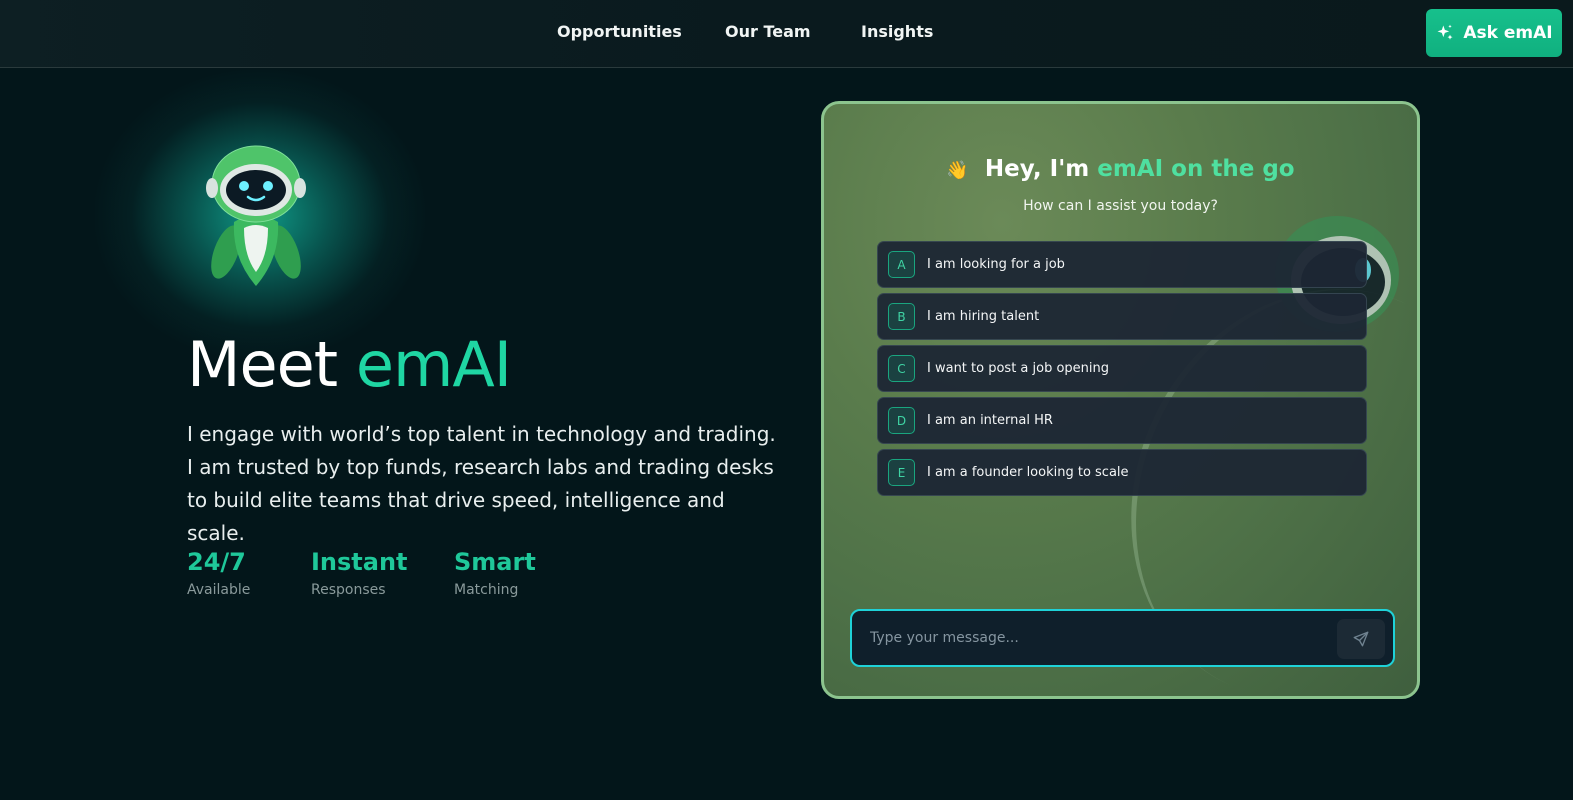  I want to click on option-label: I want to post a job opening, so click(1018, 368).